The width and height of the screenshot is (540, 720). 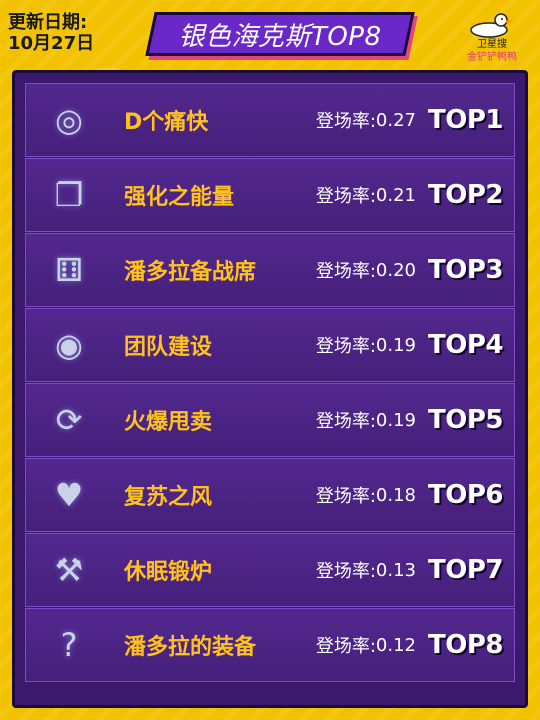 What do you see at coordinates (465, 495) in the screenshot?
I see `rank-badge: TOP6` at bounding box center [465, 495].